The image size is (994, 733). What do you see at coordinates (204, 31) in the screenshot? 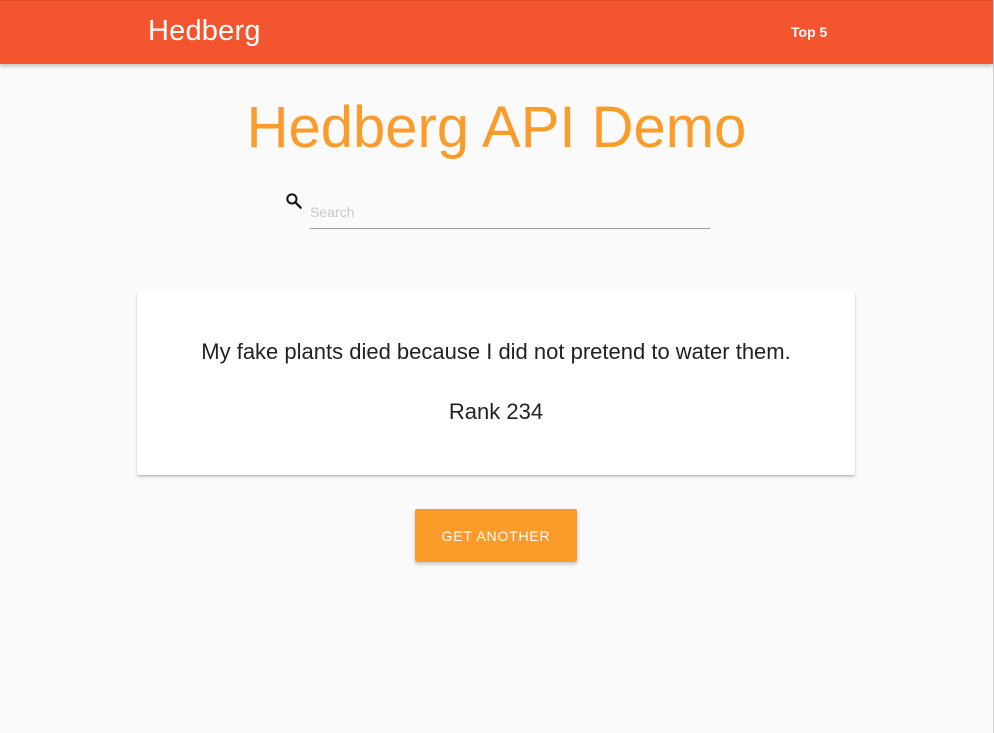
I see `brand-link: Hedberg` at bounding box center [204, 31].